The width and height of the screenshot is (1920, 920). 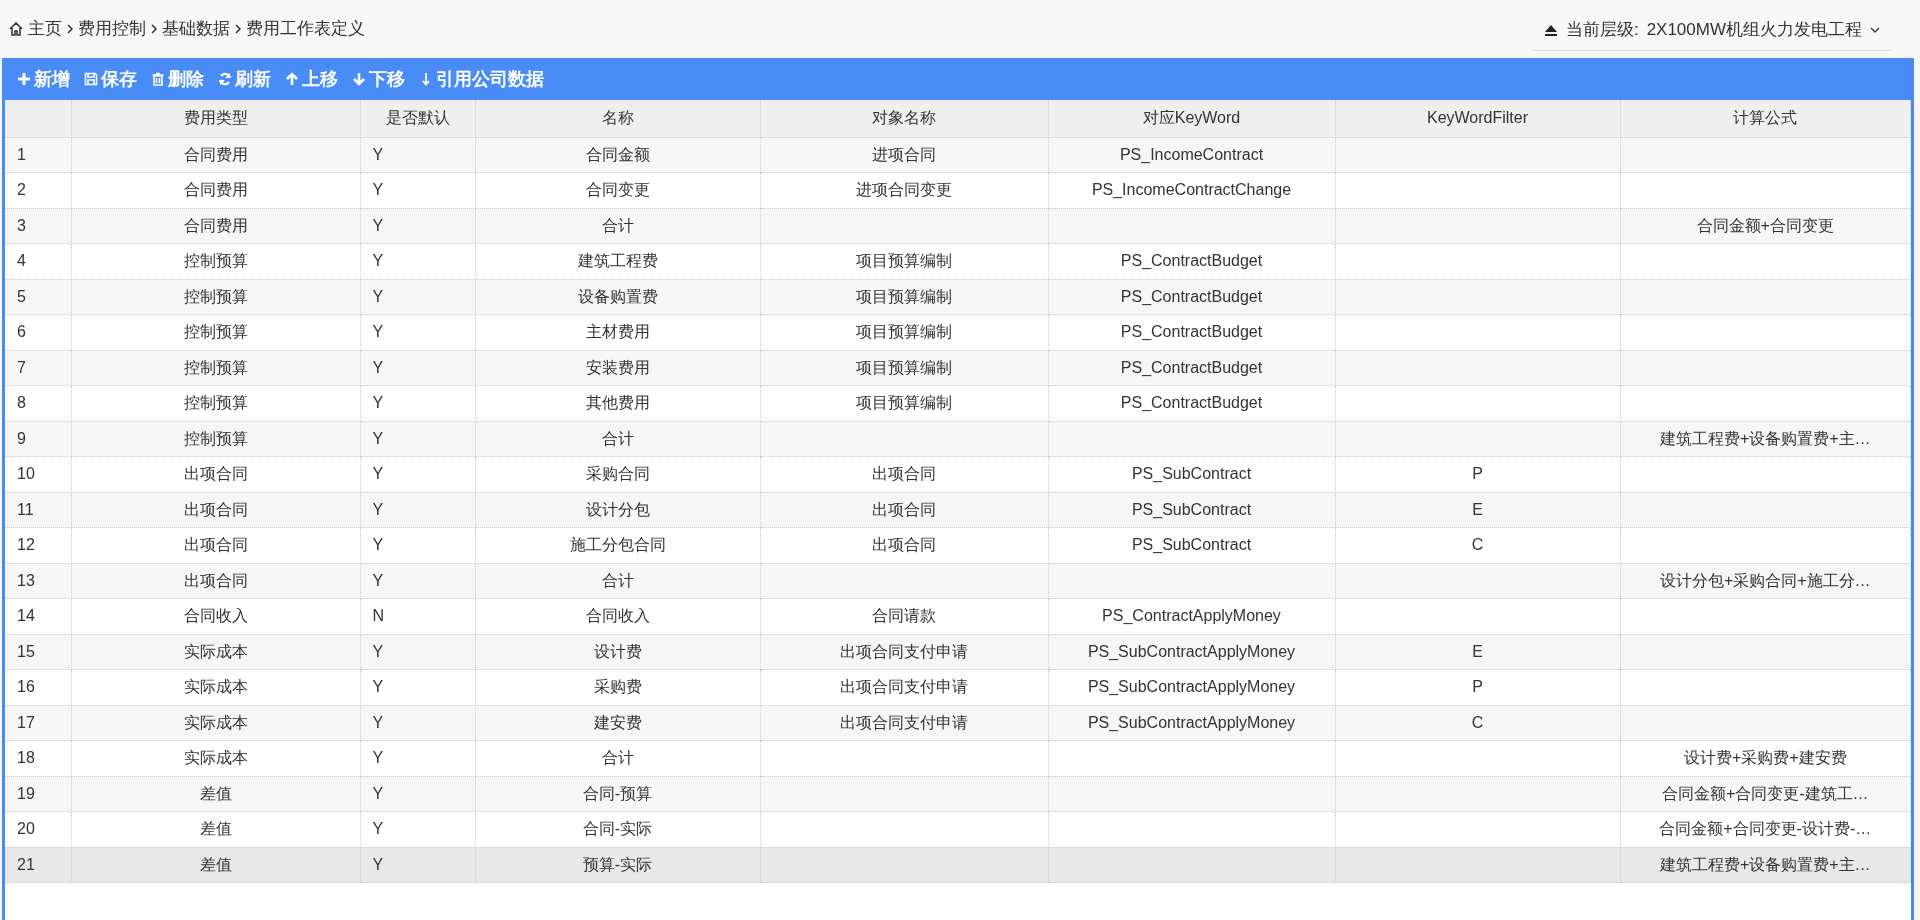 I want to click on table-cell: 合同-实际, so click(x=617, y=829).